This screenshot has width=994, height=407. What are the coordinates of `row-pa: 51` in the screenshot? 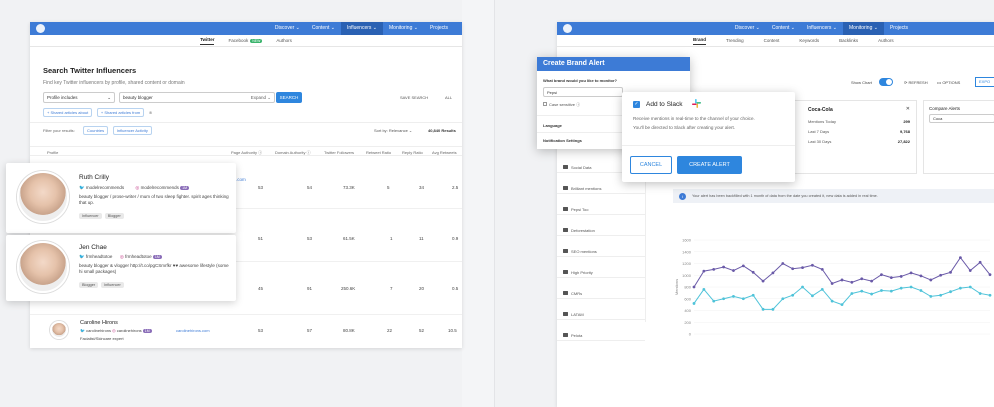 It's located at (261, 238).